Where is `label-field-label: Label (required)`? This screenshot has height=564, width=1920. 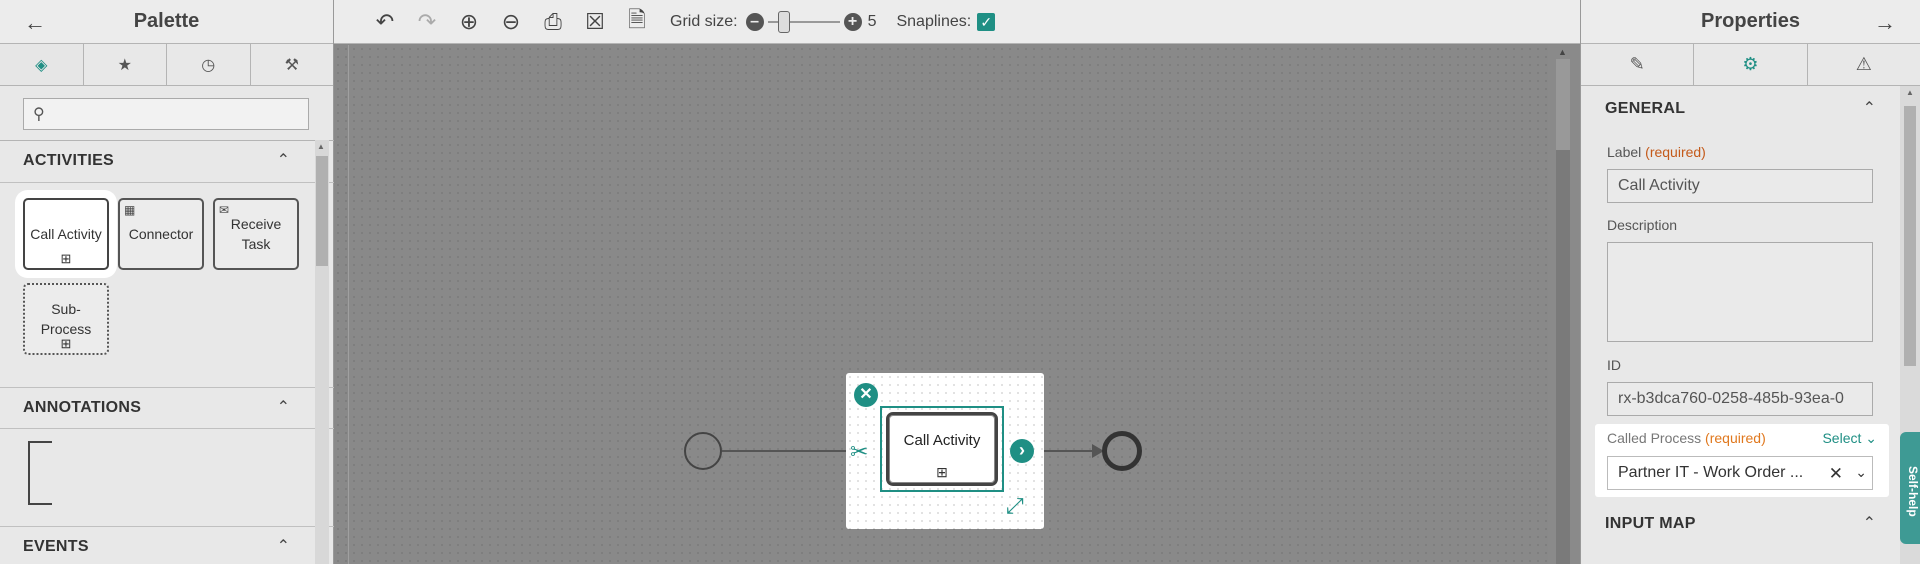 label-field-label: Label (required) is located at coordinates (1656, 152).